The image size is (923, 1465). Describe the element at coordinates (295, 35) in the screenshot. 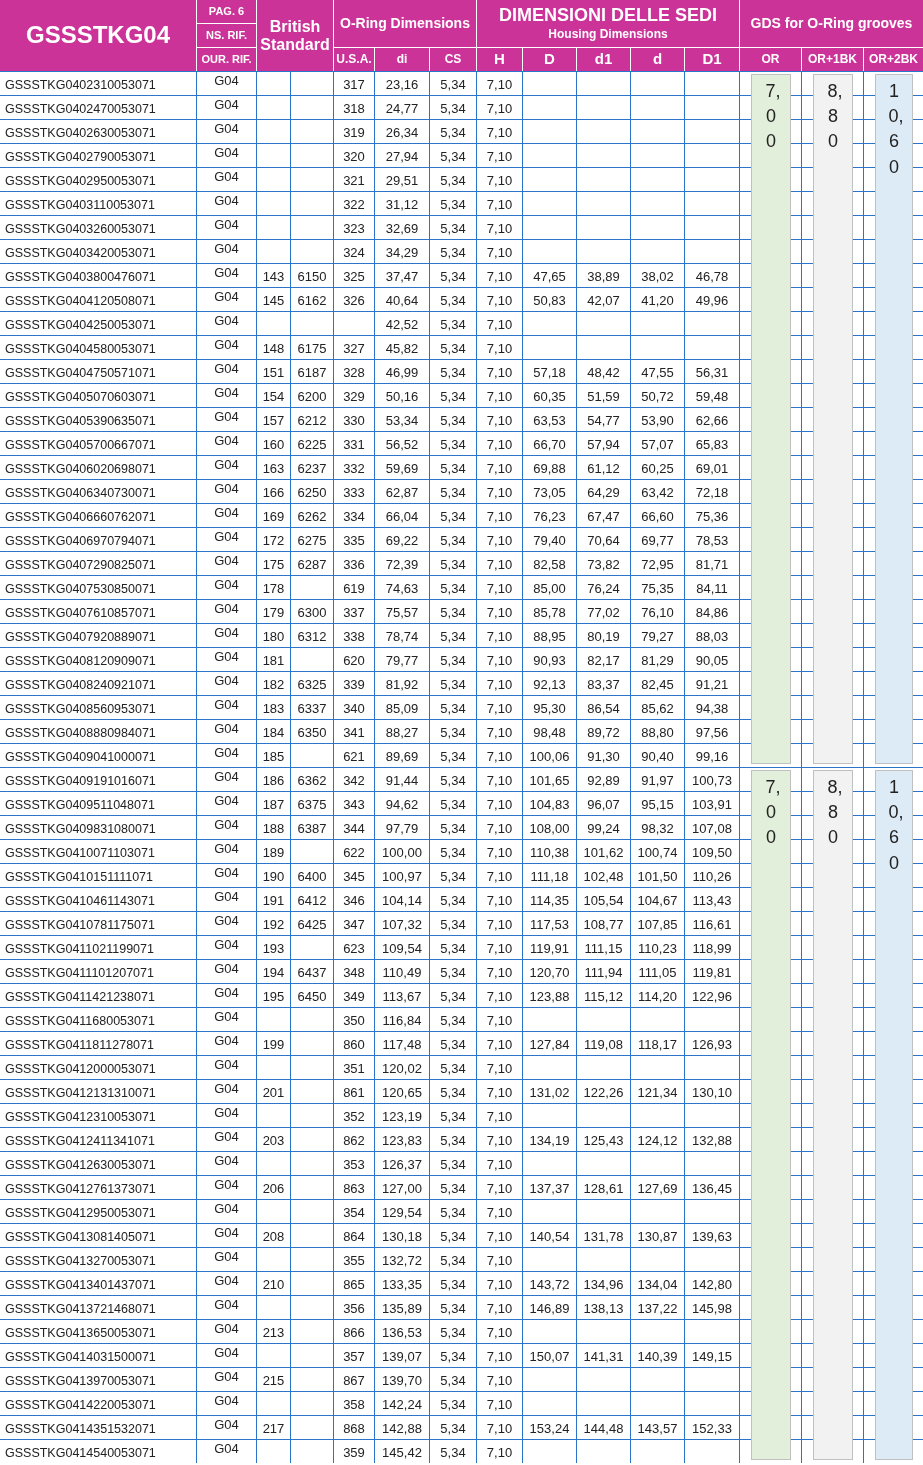

I see `header-cell: British Standard` at that location.